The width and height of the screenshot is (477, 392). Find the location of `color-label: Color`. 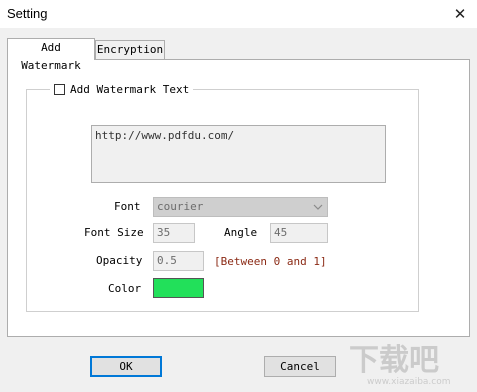

color-label: Color is located at coordinates (125, 288).